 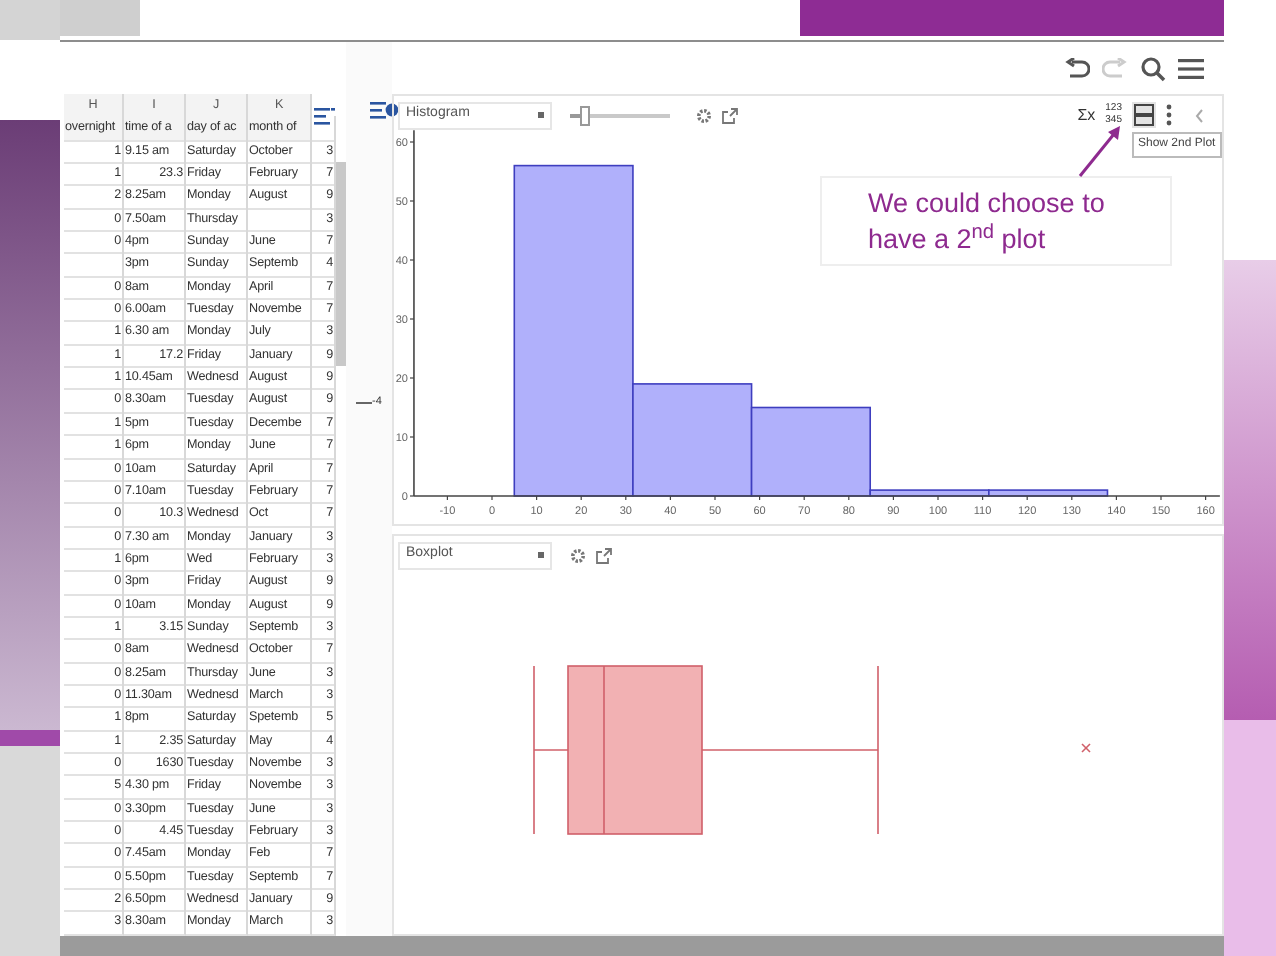 I want to click on two-plots-icon, so click(x=1144, y=115).